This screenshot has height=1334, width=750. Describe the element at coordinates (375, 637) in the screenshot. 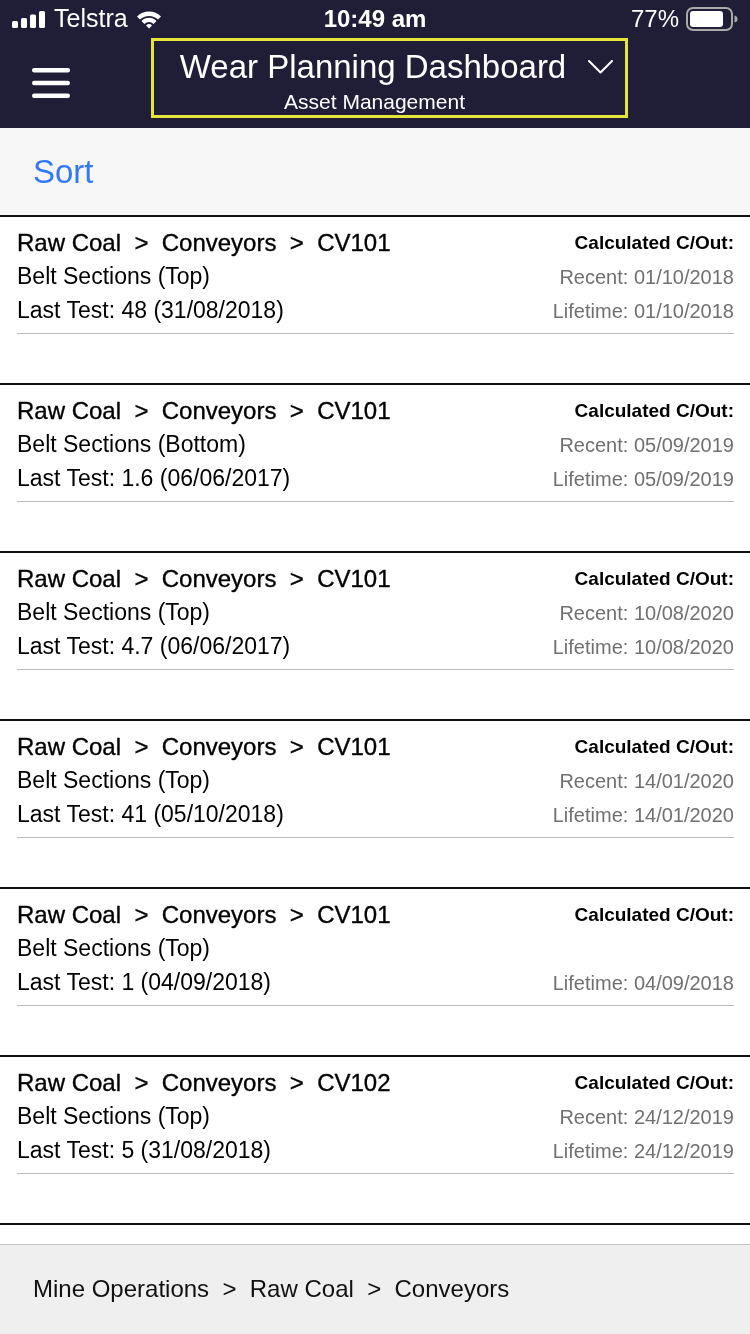

I see `asset-card: Raw Coal > Conveyors > CV101 Calculated C/Out: Belt Sections (Top) Recent: 10/08/2020 Last Test: 4.7 (06/06/2017) Lifetime: 10/08/2020` at that location.